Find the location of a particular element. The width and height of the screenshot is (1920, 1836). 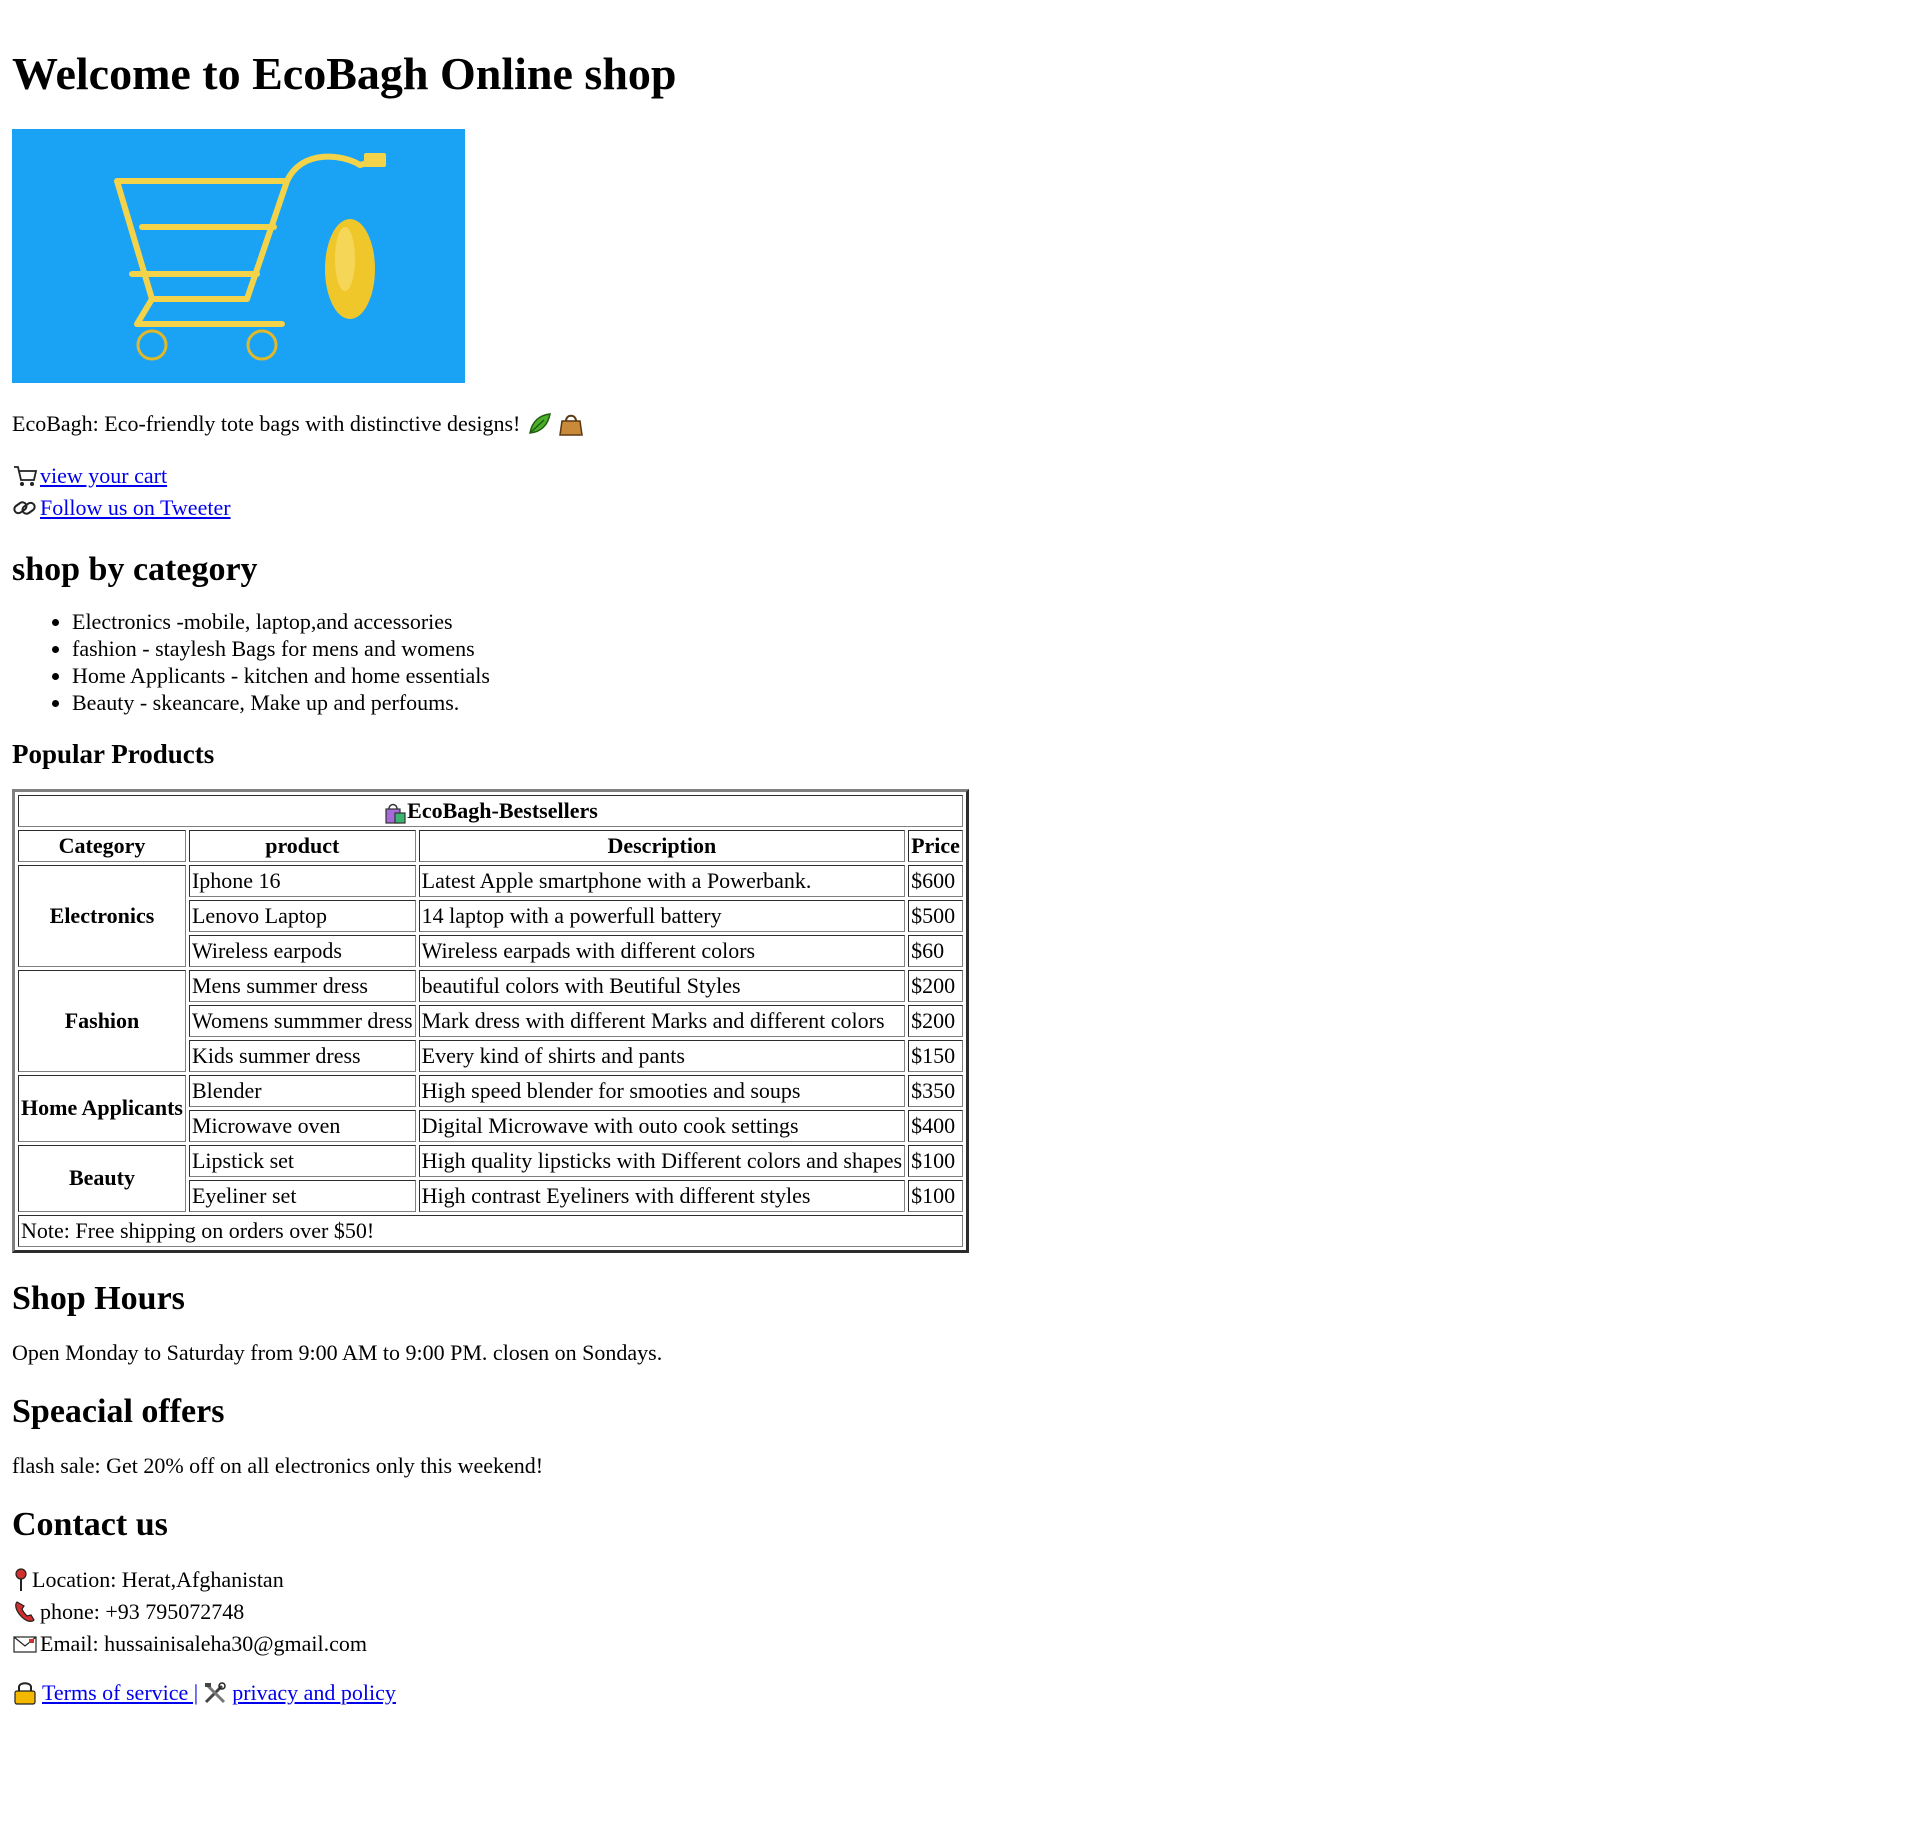

column-header: product is located at coordinates (302, 845).